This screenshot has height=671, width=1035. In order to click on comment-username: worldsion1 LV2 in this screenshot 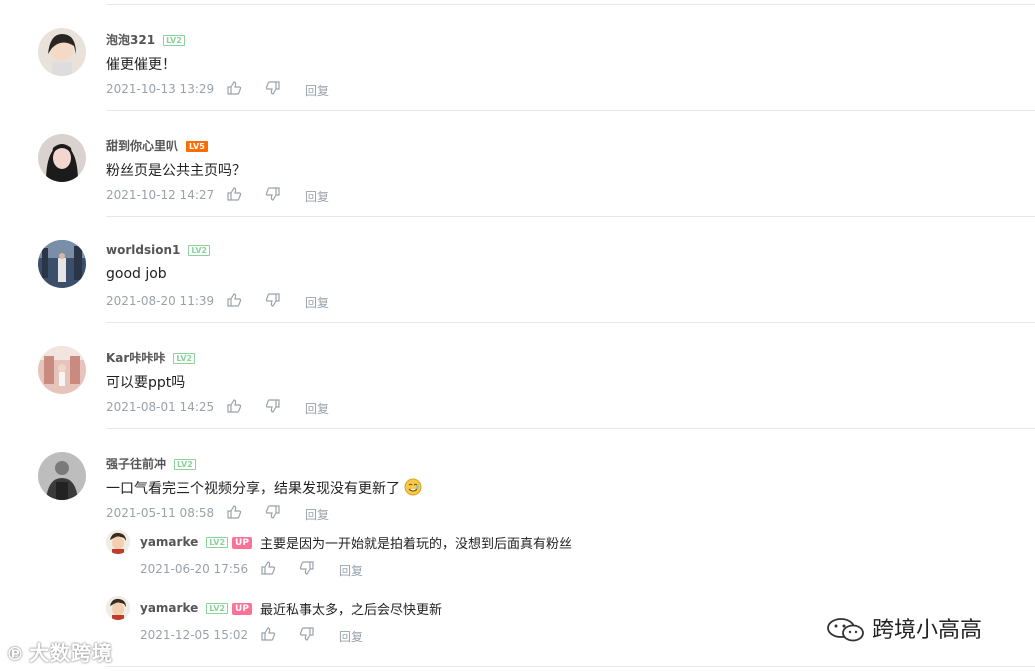, I will do `click(158, 250)`.